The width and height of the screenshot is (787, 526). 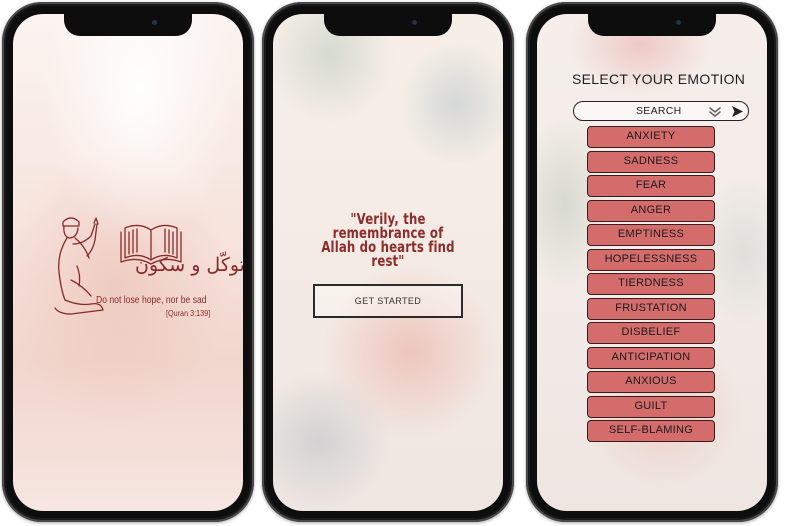 I want to click on chevron-double-down-icon, so click(x=715, y=112).